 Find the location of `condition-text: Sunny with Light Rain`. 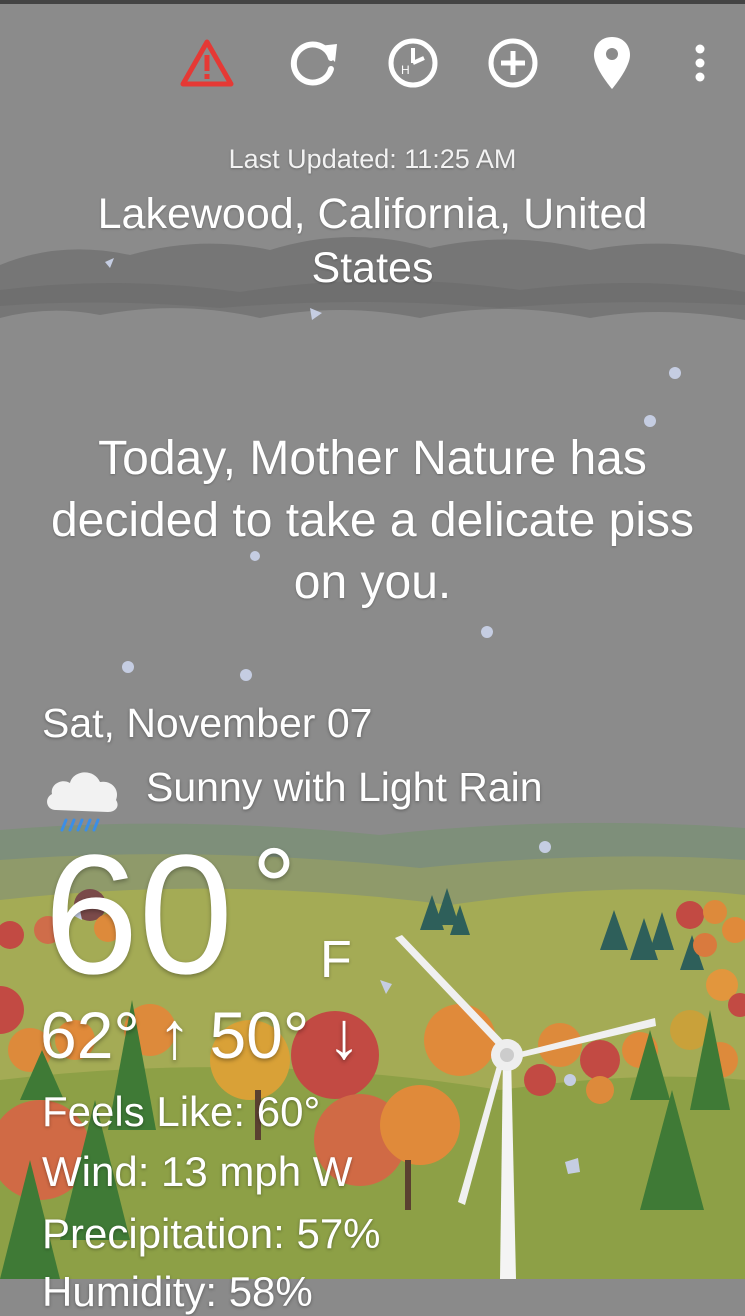

condition-text: Sunny with Light Rain is located at coordinates (344, 787).